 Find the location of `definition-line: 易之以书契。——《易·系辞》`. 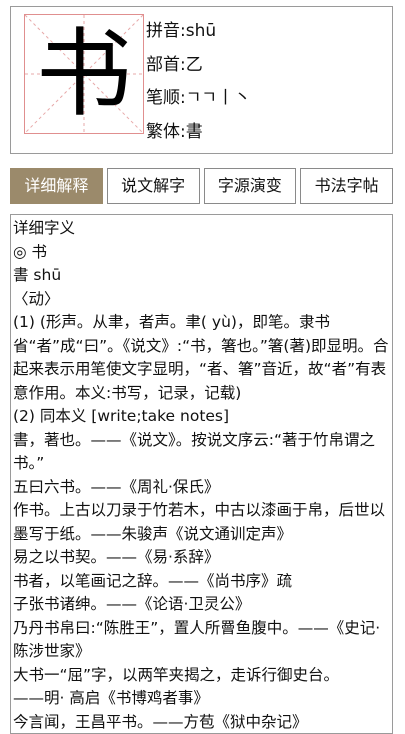

definition-line: 易之以书契。——《易·系辞》 is located at coordinates (201, 558).